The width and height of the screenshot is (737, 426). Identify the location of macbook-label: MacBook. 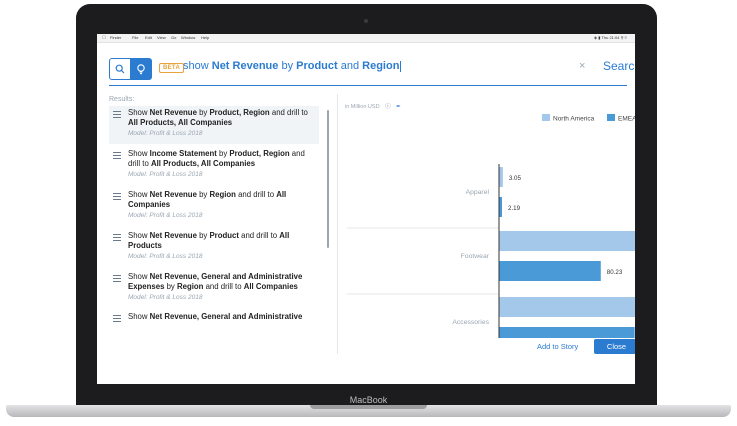
(368, 400).